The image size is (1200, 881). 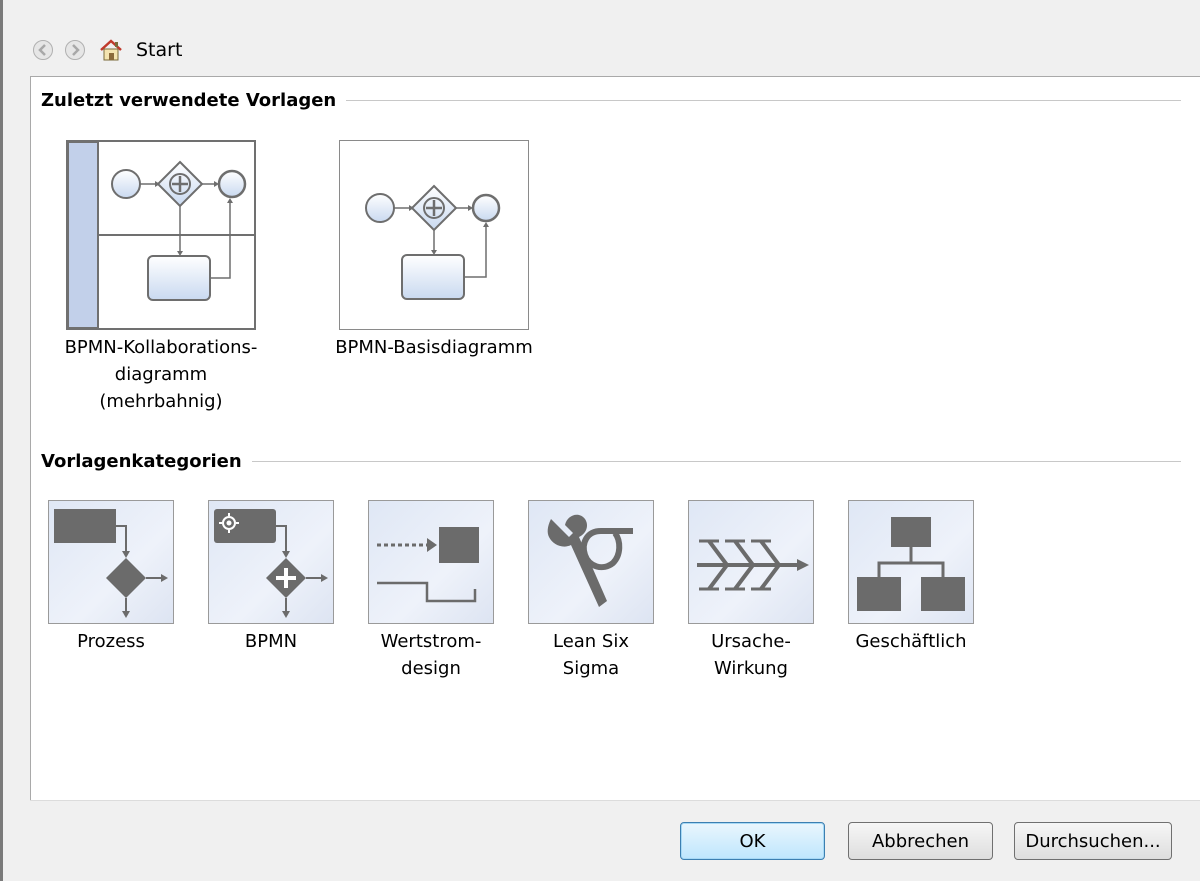 What do you see at coordinates (753, 565) in the screenshot?
I see `fishbone-icon` at bounding box center [753, 565].